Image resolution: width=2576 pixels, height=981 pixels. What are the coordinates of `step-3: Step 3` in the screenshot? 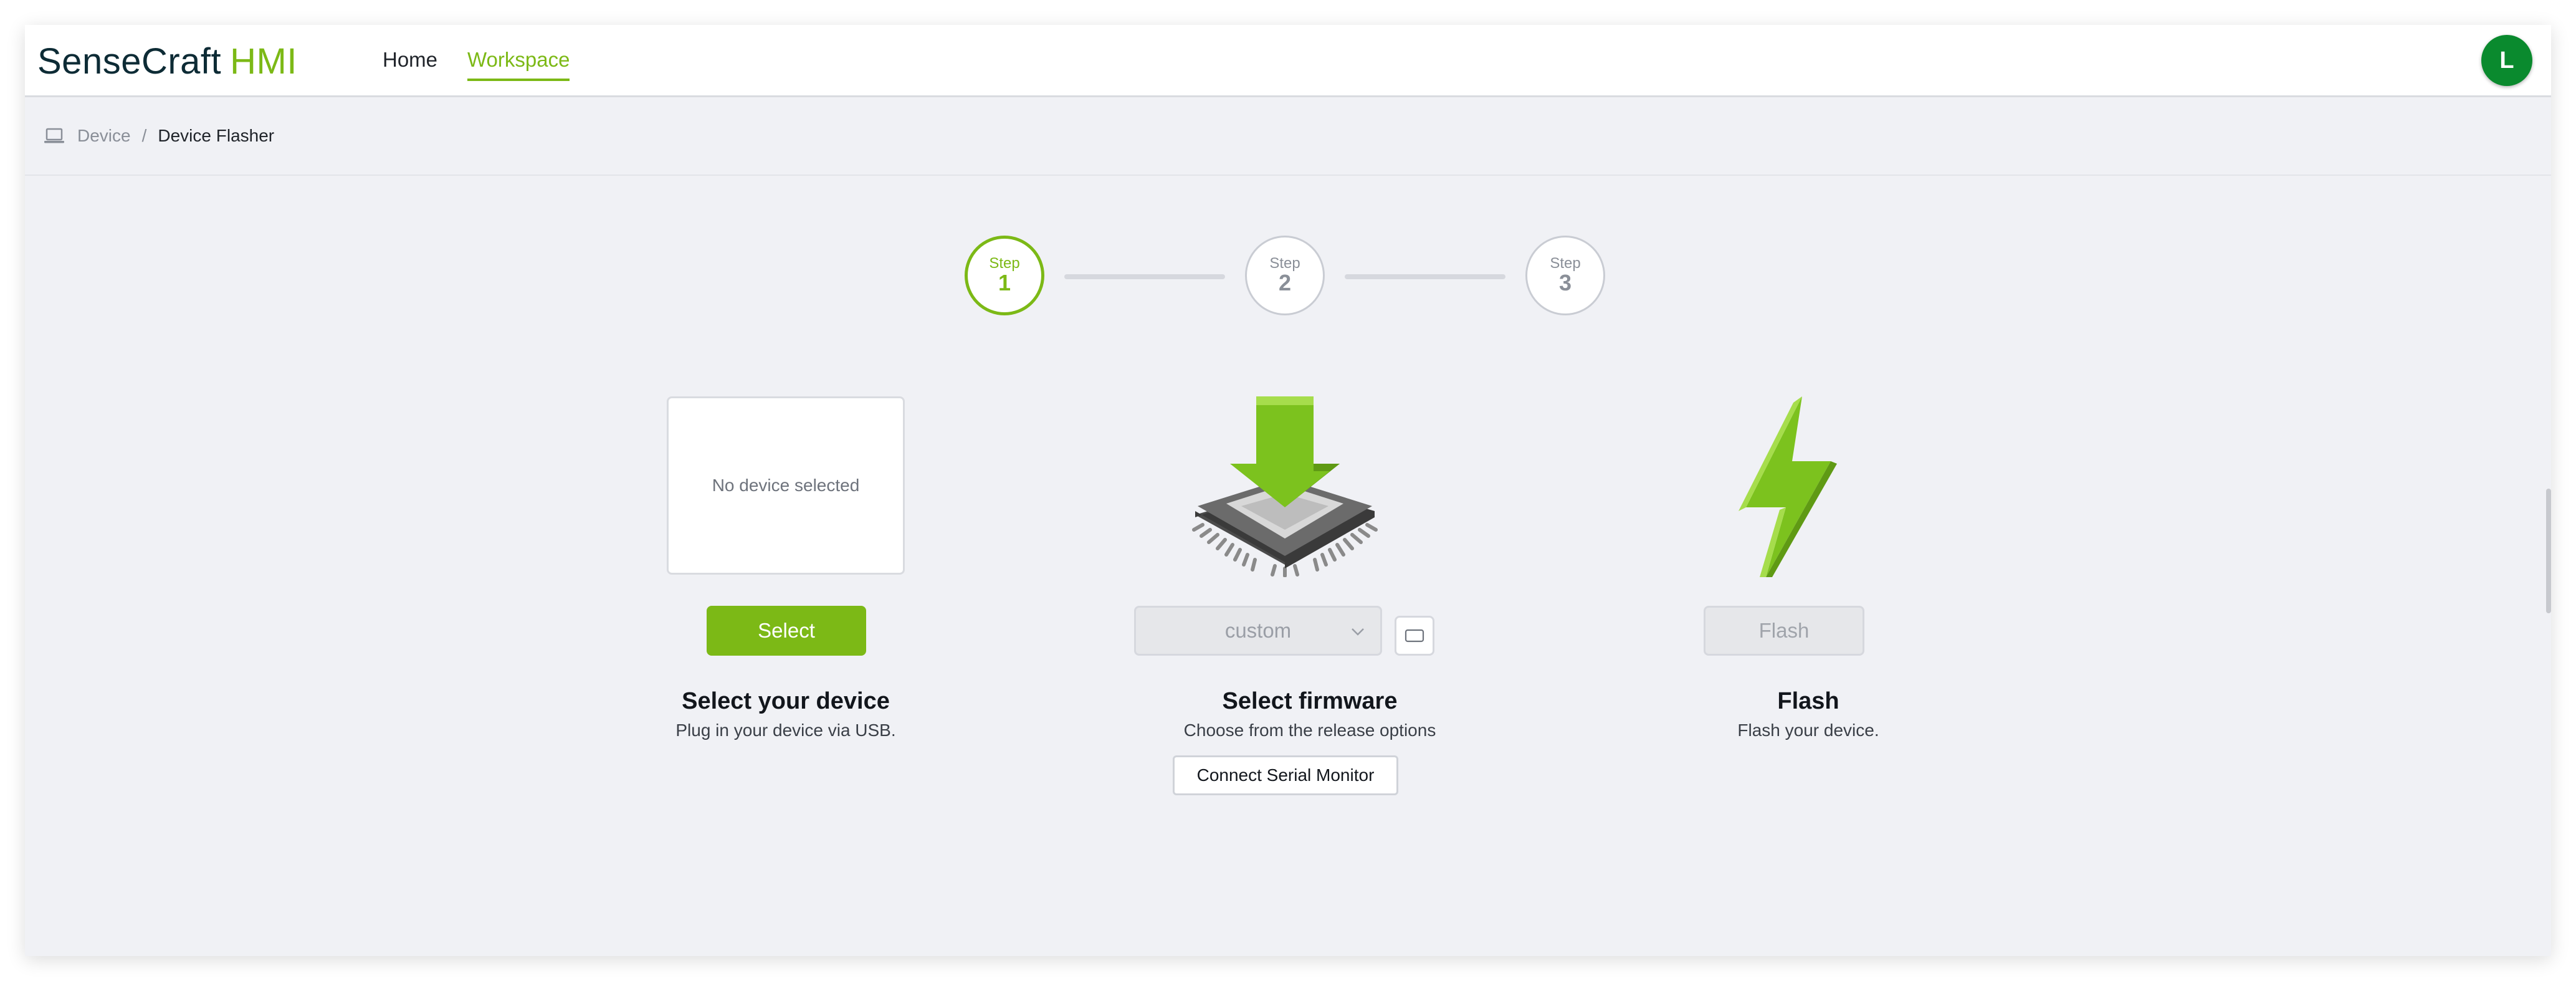 It's located at (1565, 275).